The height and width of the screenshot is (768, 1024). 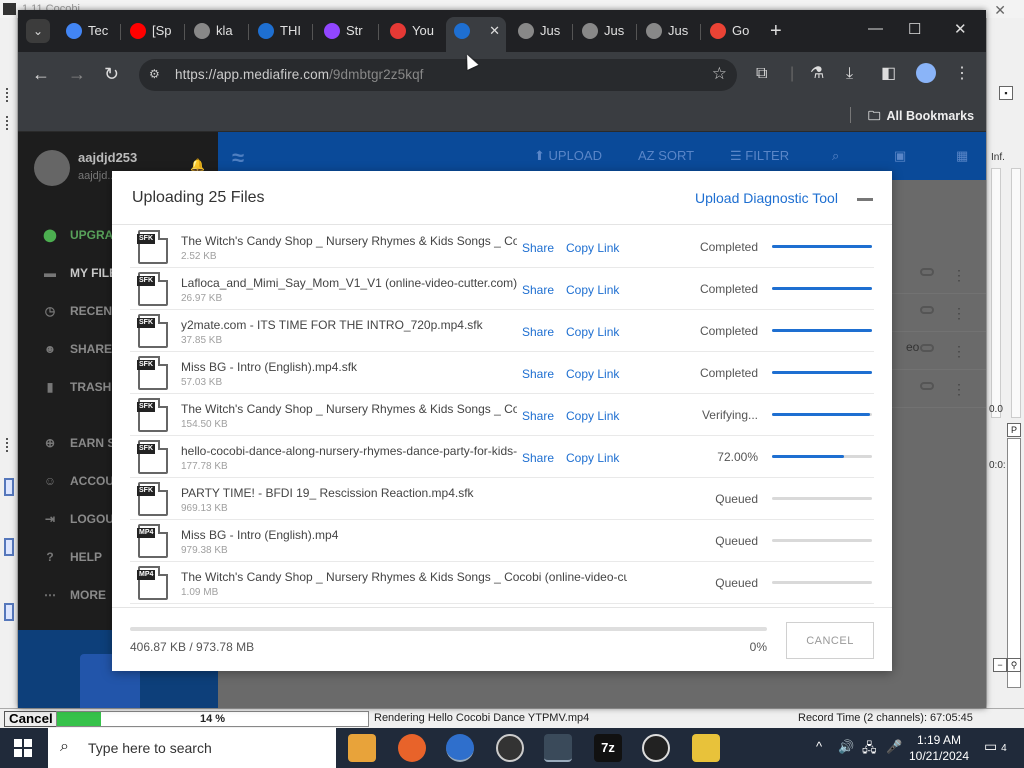 What do you see at coordinates (558, 748) in the screenshot?
I see `video-editor-icon` at bounding box center [558, 748].